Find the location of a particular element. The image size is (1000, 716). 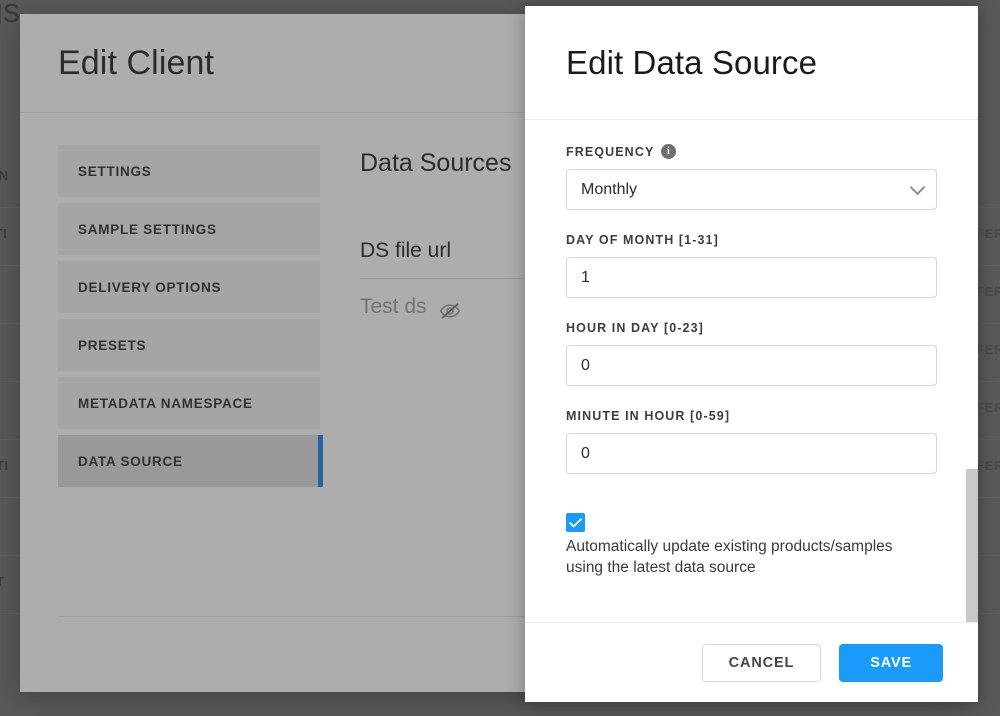

cancel-button: CANCEL is located at coordinates (761, 662).